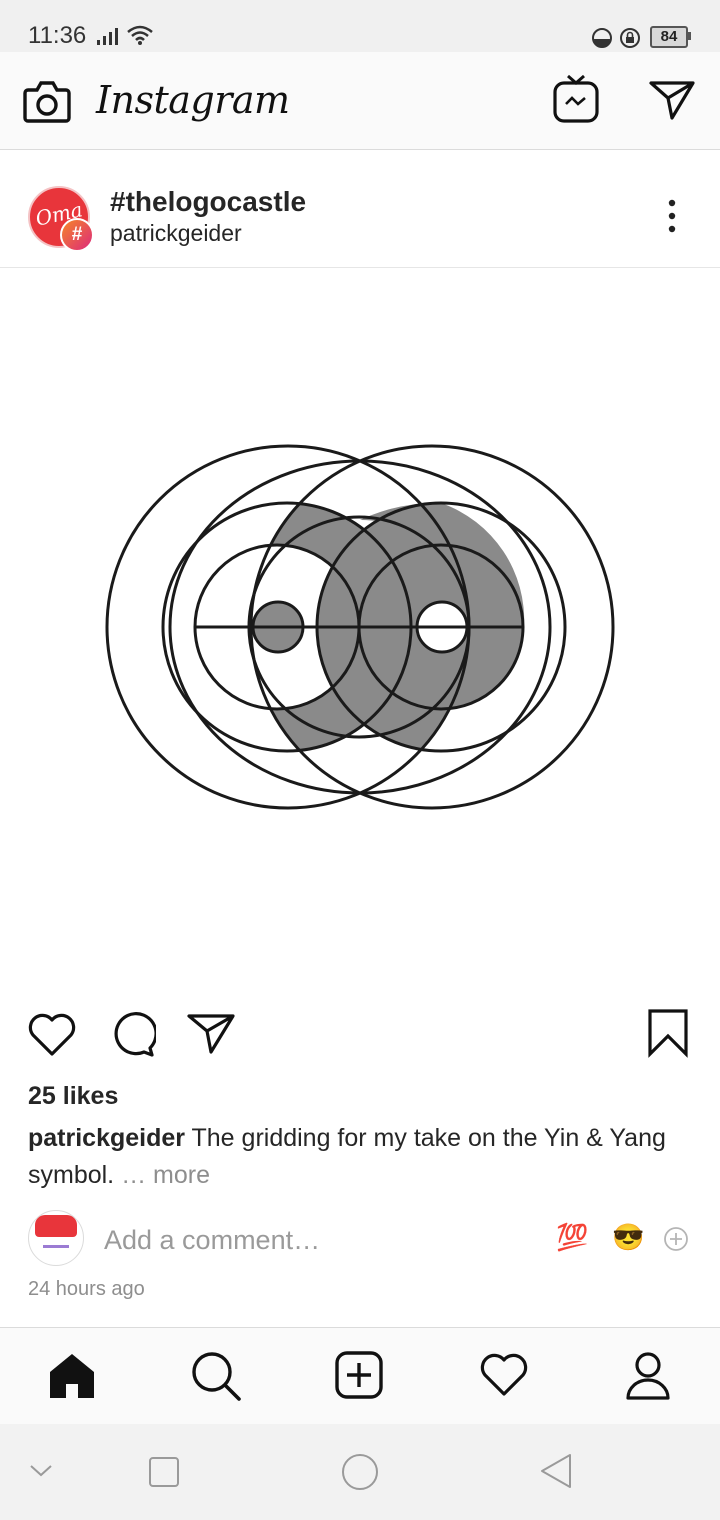 The image size is (720, 1520). Describe the element at coordinates (359, 1375) in the screenshot. I see `new-post-icon` at that location.